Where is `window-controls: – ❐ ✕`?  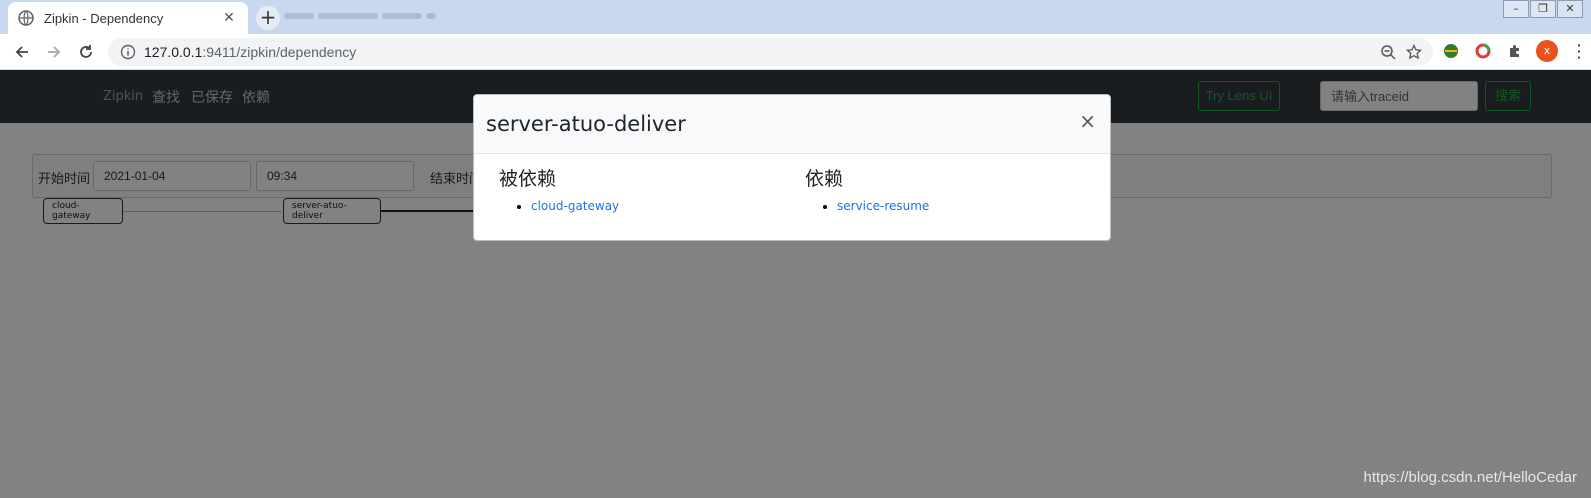
window-controls: – ❐ ✕ is located at coordinates (1542, 9).